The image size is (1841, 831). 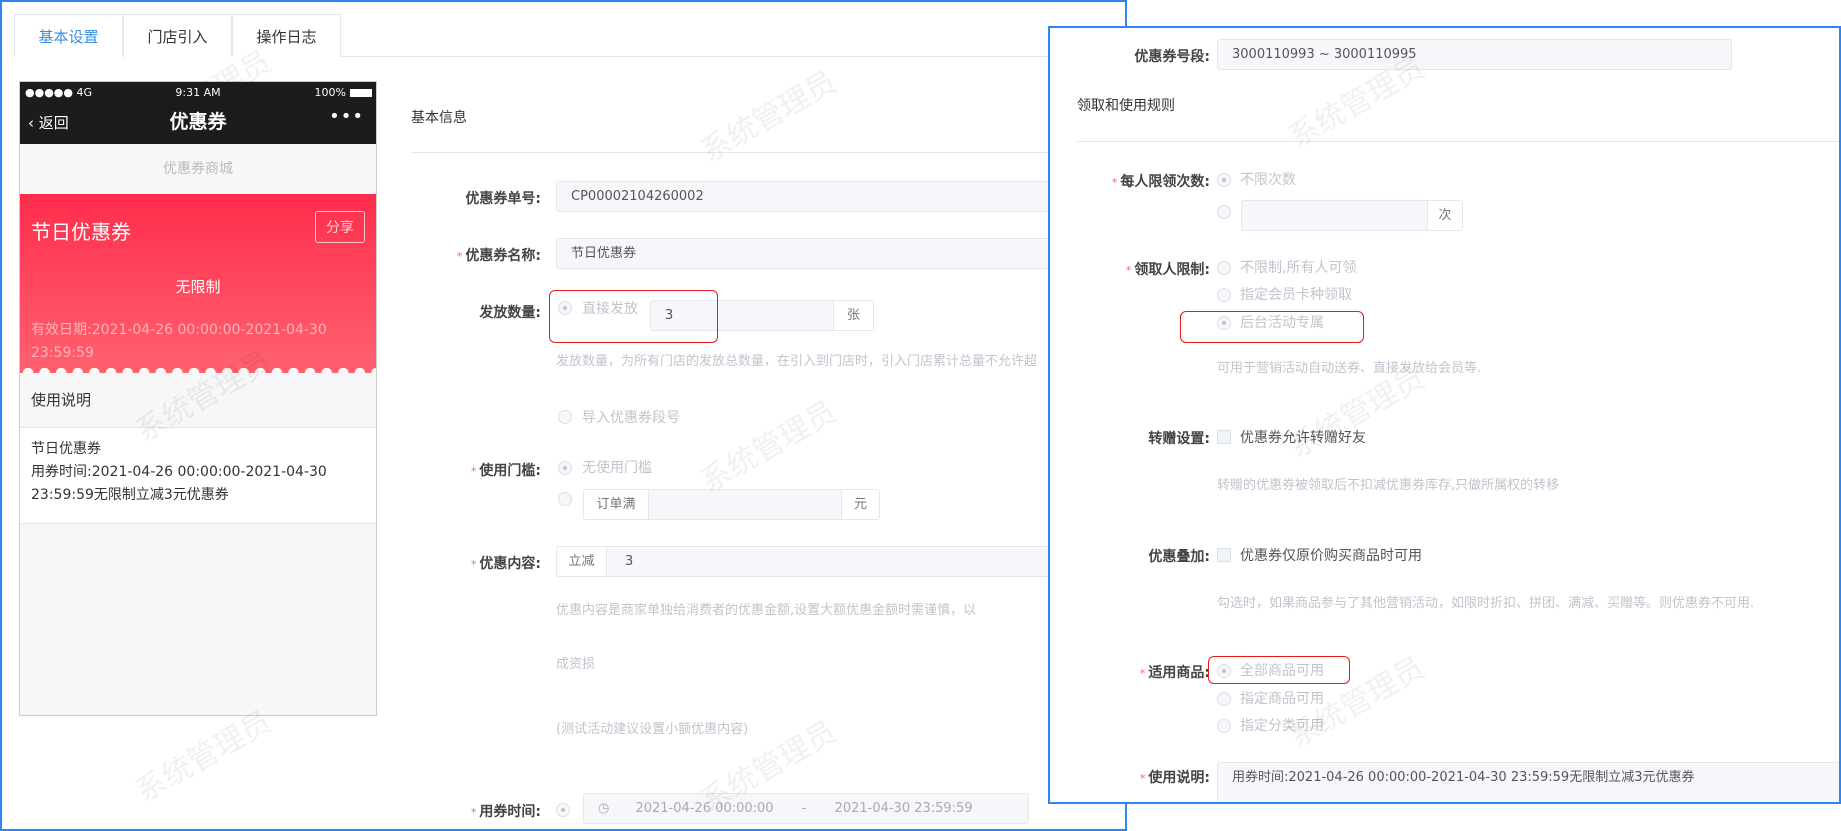 I want to click on discount-prefix: 立减, so click(x=582, y=561).